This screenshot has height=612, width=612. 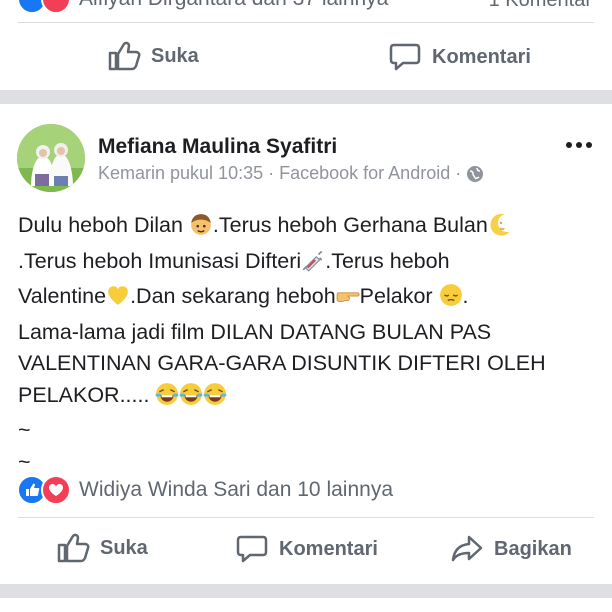 I want to click on post-text: ., so click(x=465, y=296).